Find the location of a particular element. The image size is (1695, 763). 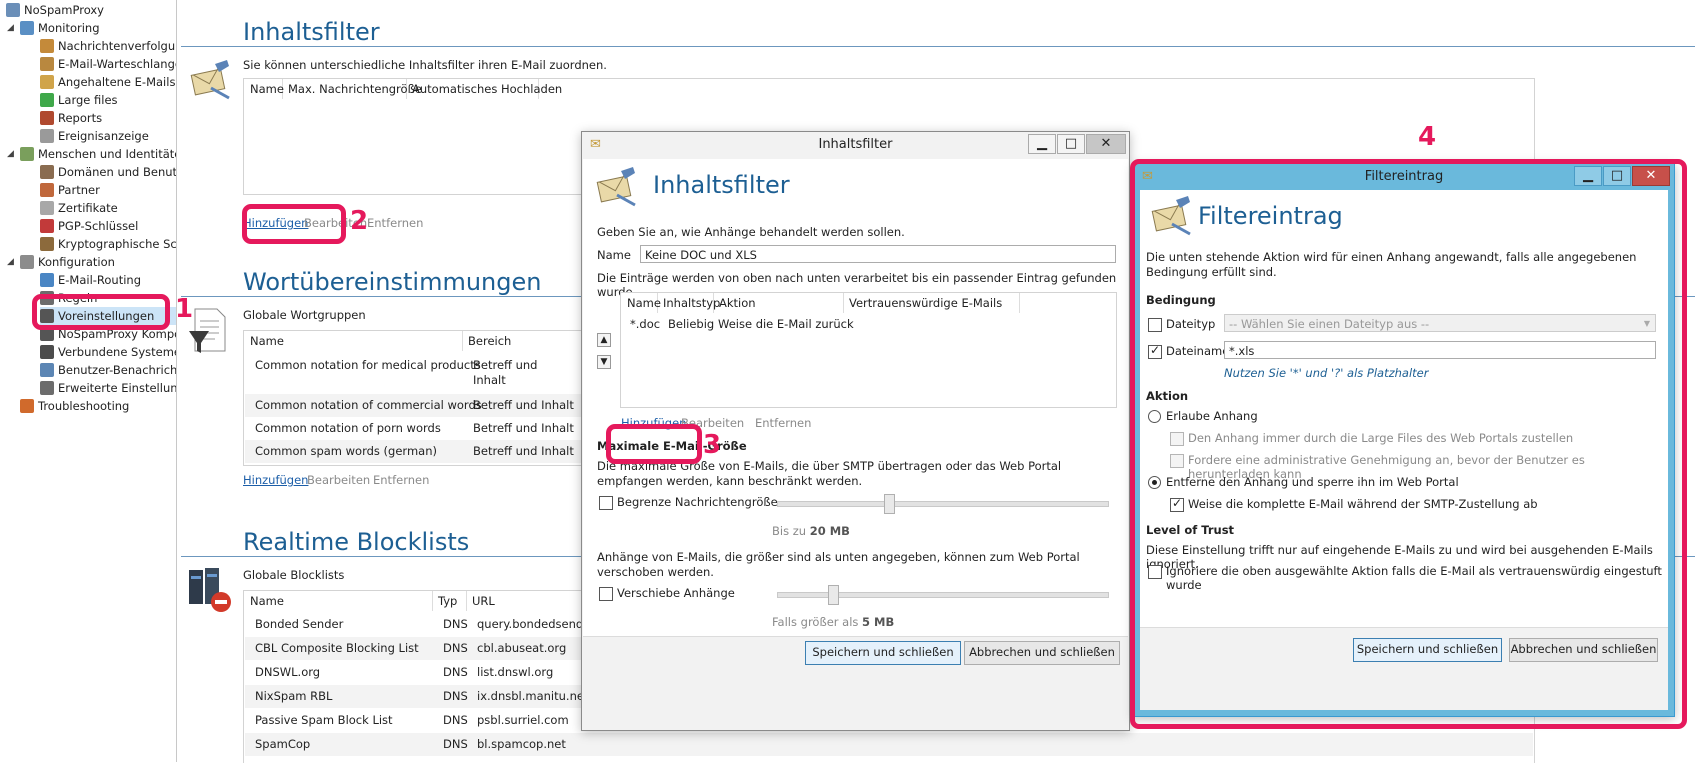

row-name: Common notation of porn words is located at coordinates (348, 428).